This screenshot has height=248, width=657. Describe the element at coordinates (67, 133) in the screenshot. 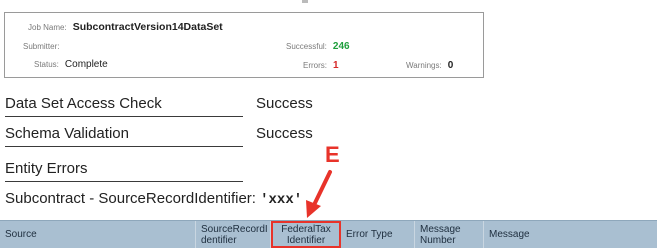

I see `schema-validation-label: Schema Validation` at that location.